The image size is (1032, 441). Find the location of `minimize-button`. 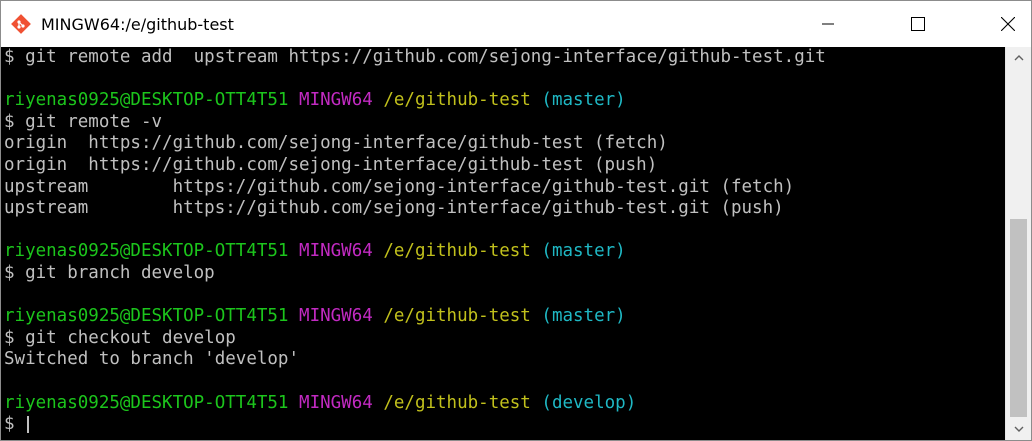

minimize-button is located at coordinates (828, 24).